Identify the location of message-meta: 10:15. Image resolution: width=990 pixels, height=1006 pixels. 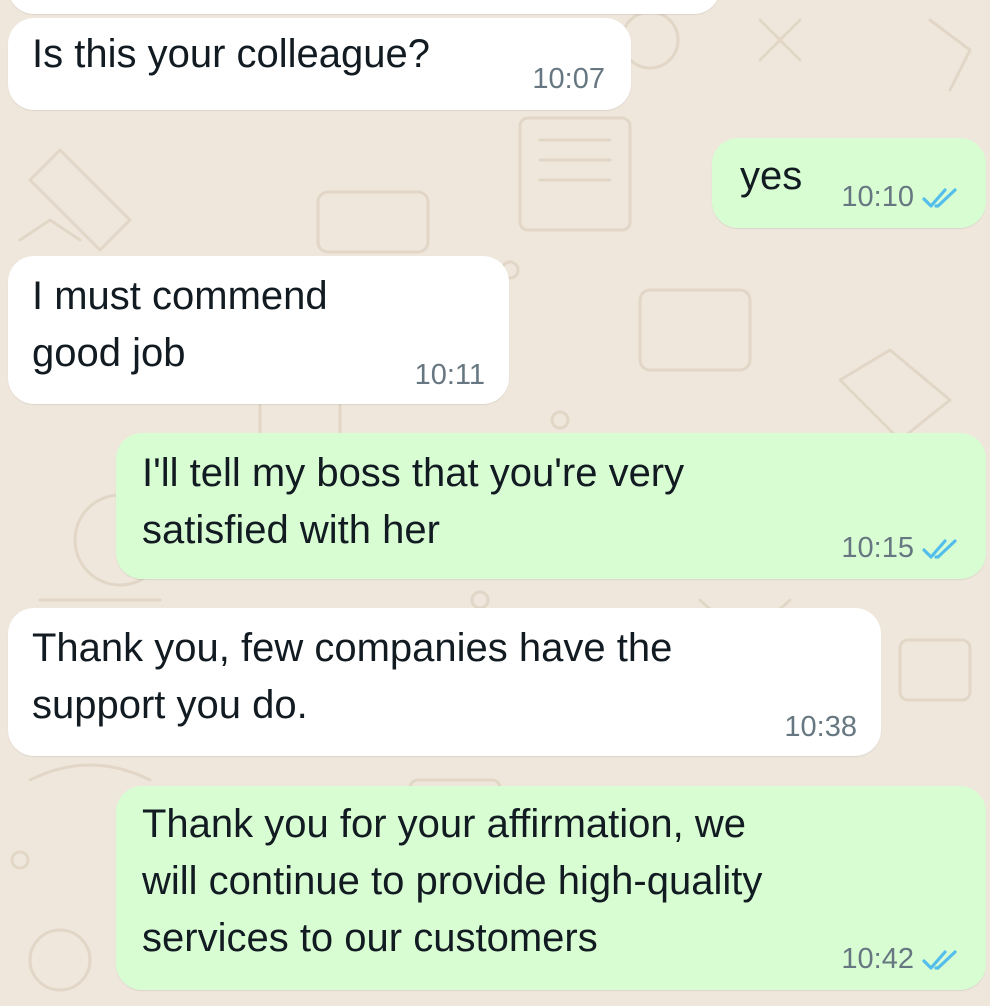
(901, 548).